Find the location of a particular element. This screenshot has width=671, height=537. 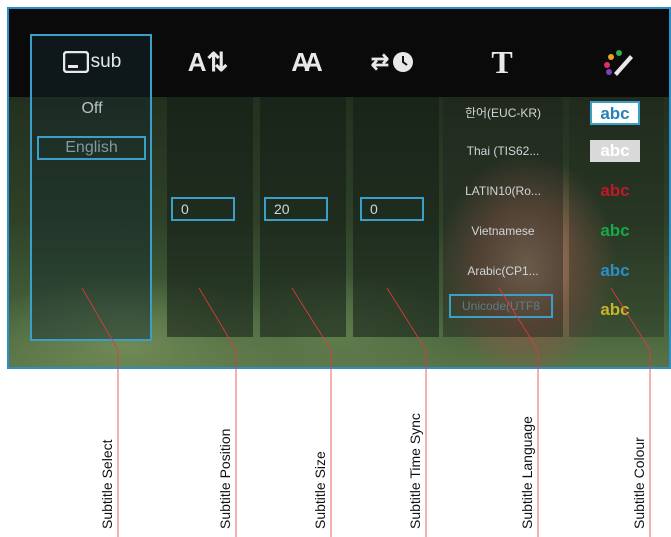

callout-subtitle-position: Subtitle Position is located at coordinates (225, 478).